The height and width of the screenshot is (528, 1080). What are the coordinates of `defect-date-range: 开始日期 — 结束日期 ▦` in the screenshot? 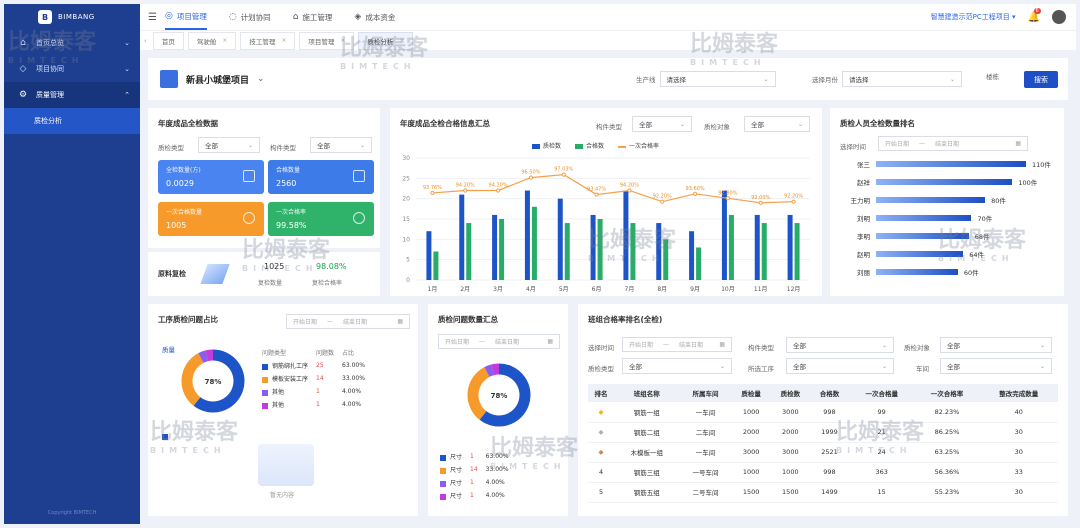 It's located at (499, 341).